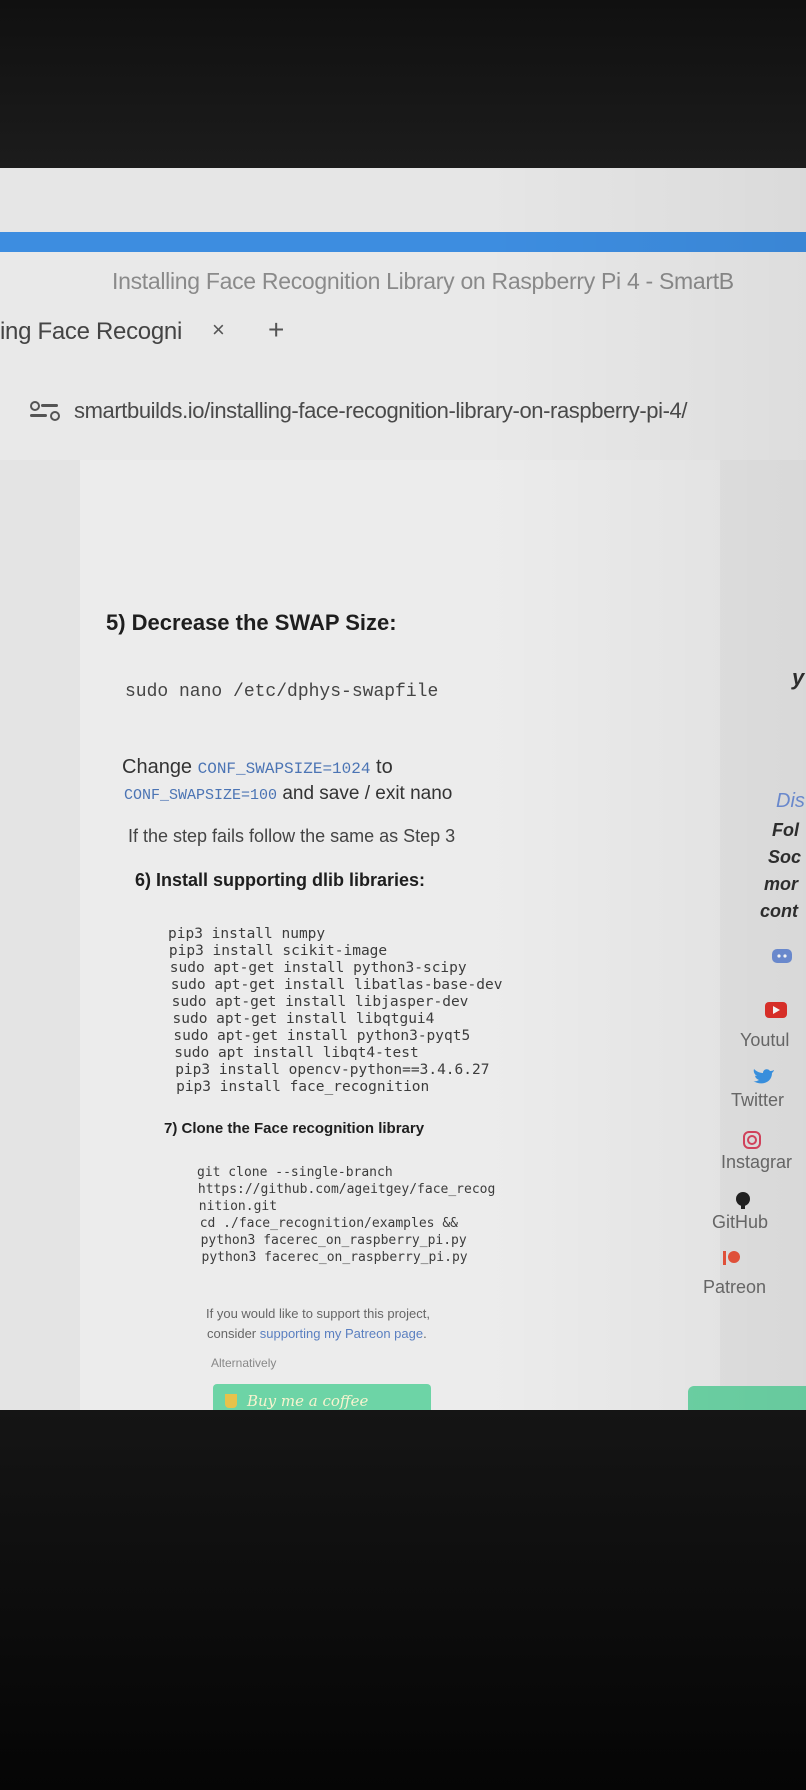 This screenshot has height=1790, width=806. I want to click on step7-code-line: nition.git, so click(238, 1206).